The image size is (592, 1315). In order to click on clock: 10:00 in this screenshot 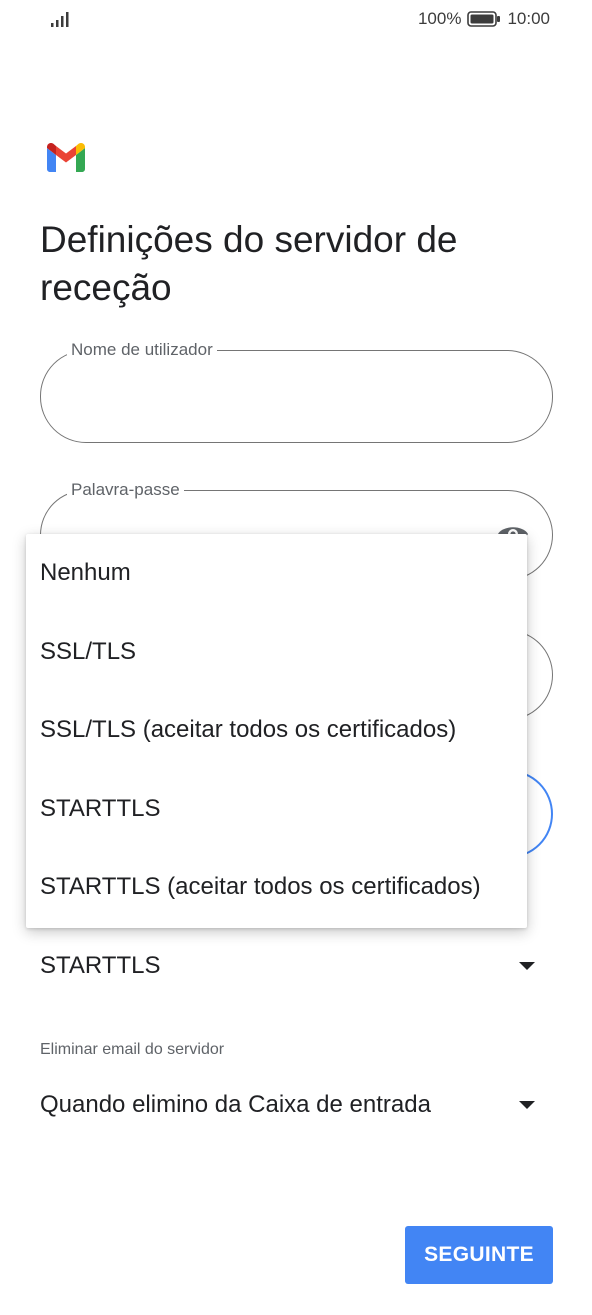, I will do `click(528, 18)`.